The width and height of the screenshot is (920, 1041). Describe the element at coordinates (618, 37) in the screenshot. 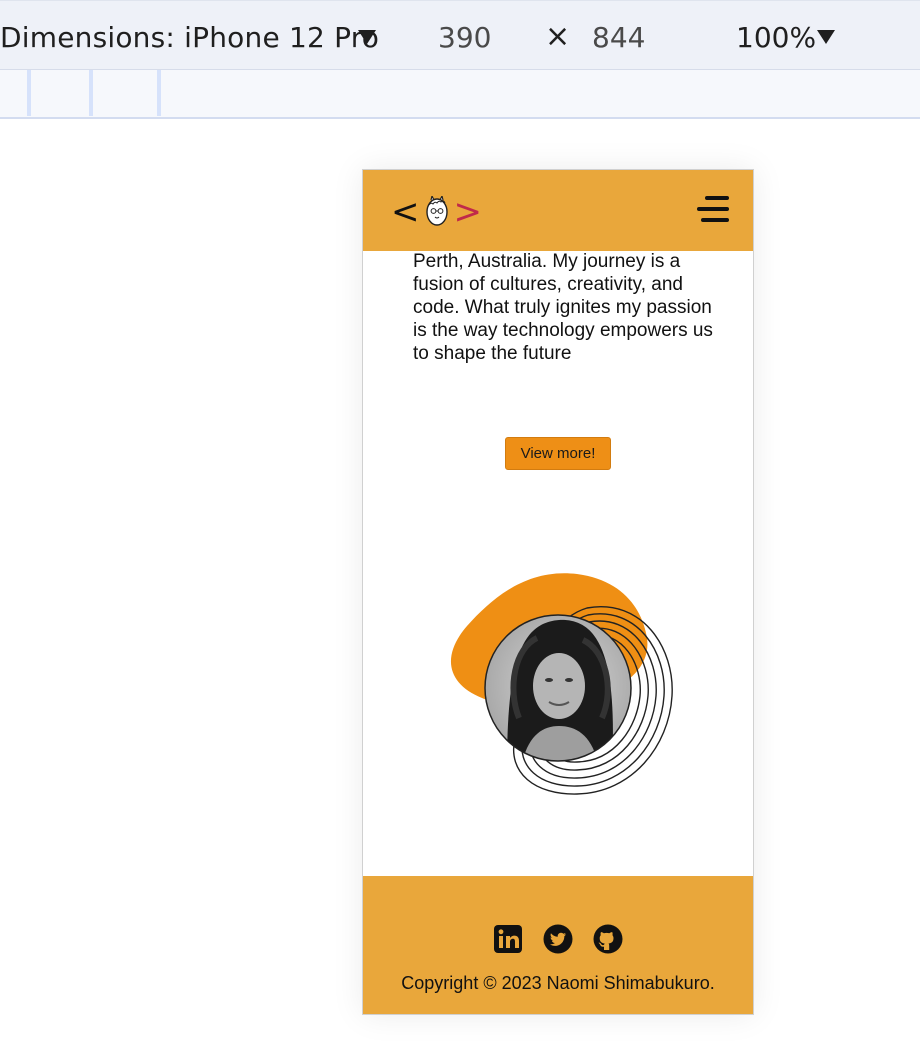

I see `viewport-height-input: 844` at that location.